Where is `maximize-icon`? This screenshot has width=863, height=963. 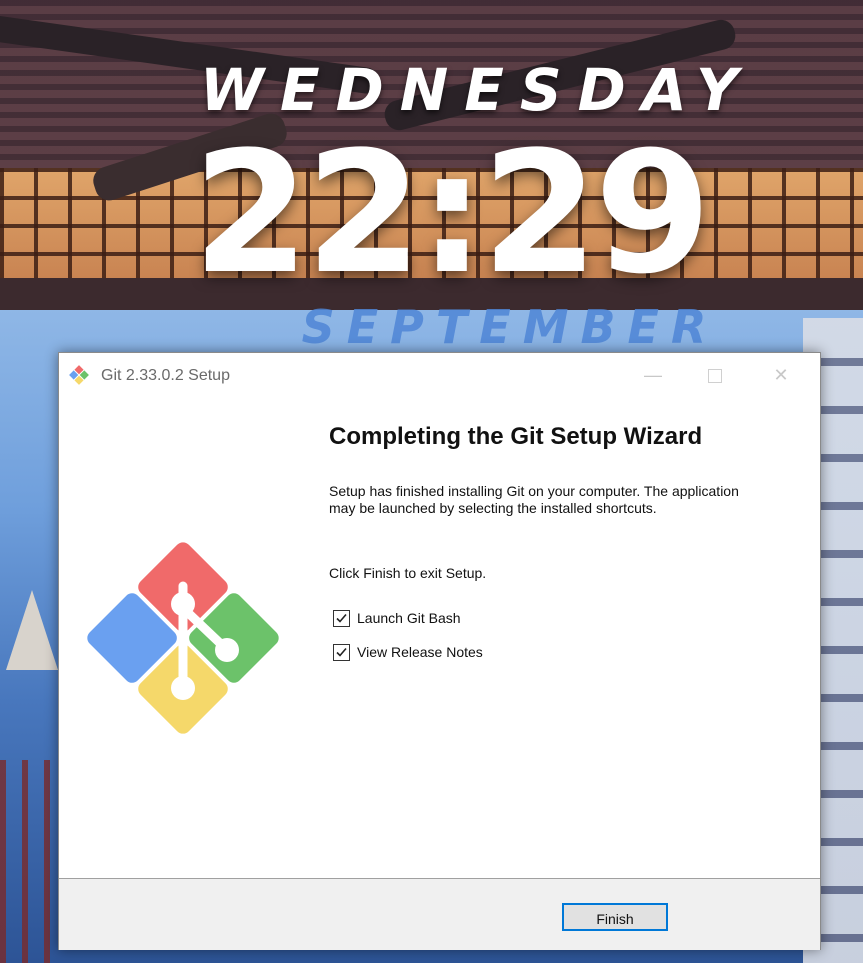
maximize-icon is located at coordinates (715, 376).